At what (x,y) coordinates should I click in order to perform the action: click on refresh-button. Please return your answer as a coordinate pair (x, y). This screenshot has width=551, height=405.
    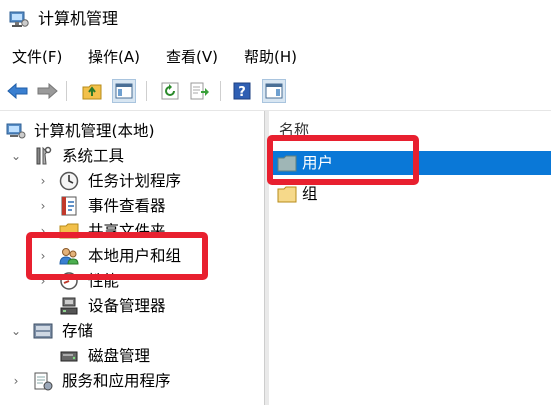
    Looking at the image, I should click on (170, 91).